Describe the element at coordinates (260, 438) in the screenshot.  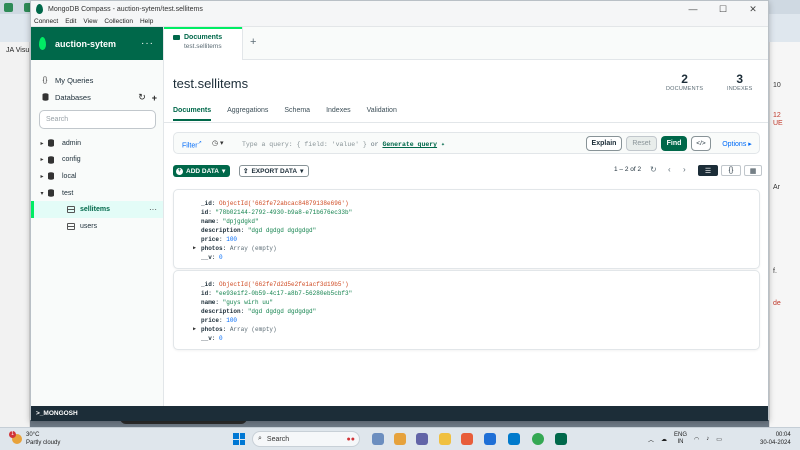
I see `search-icon: ⌕` at that location.